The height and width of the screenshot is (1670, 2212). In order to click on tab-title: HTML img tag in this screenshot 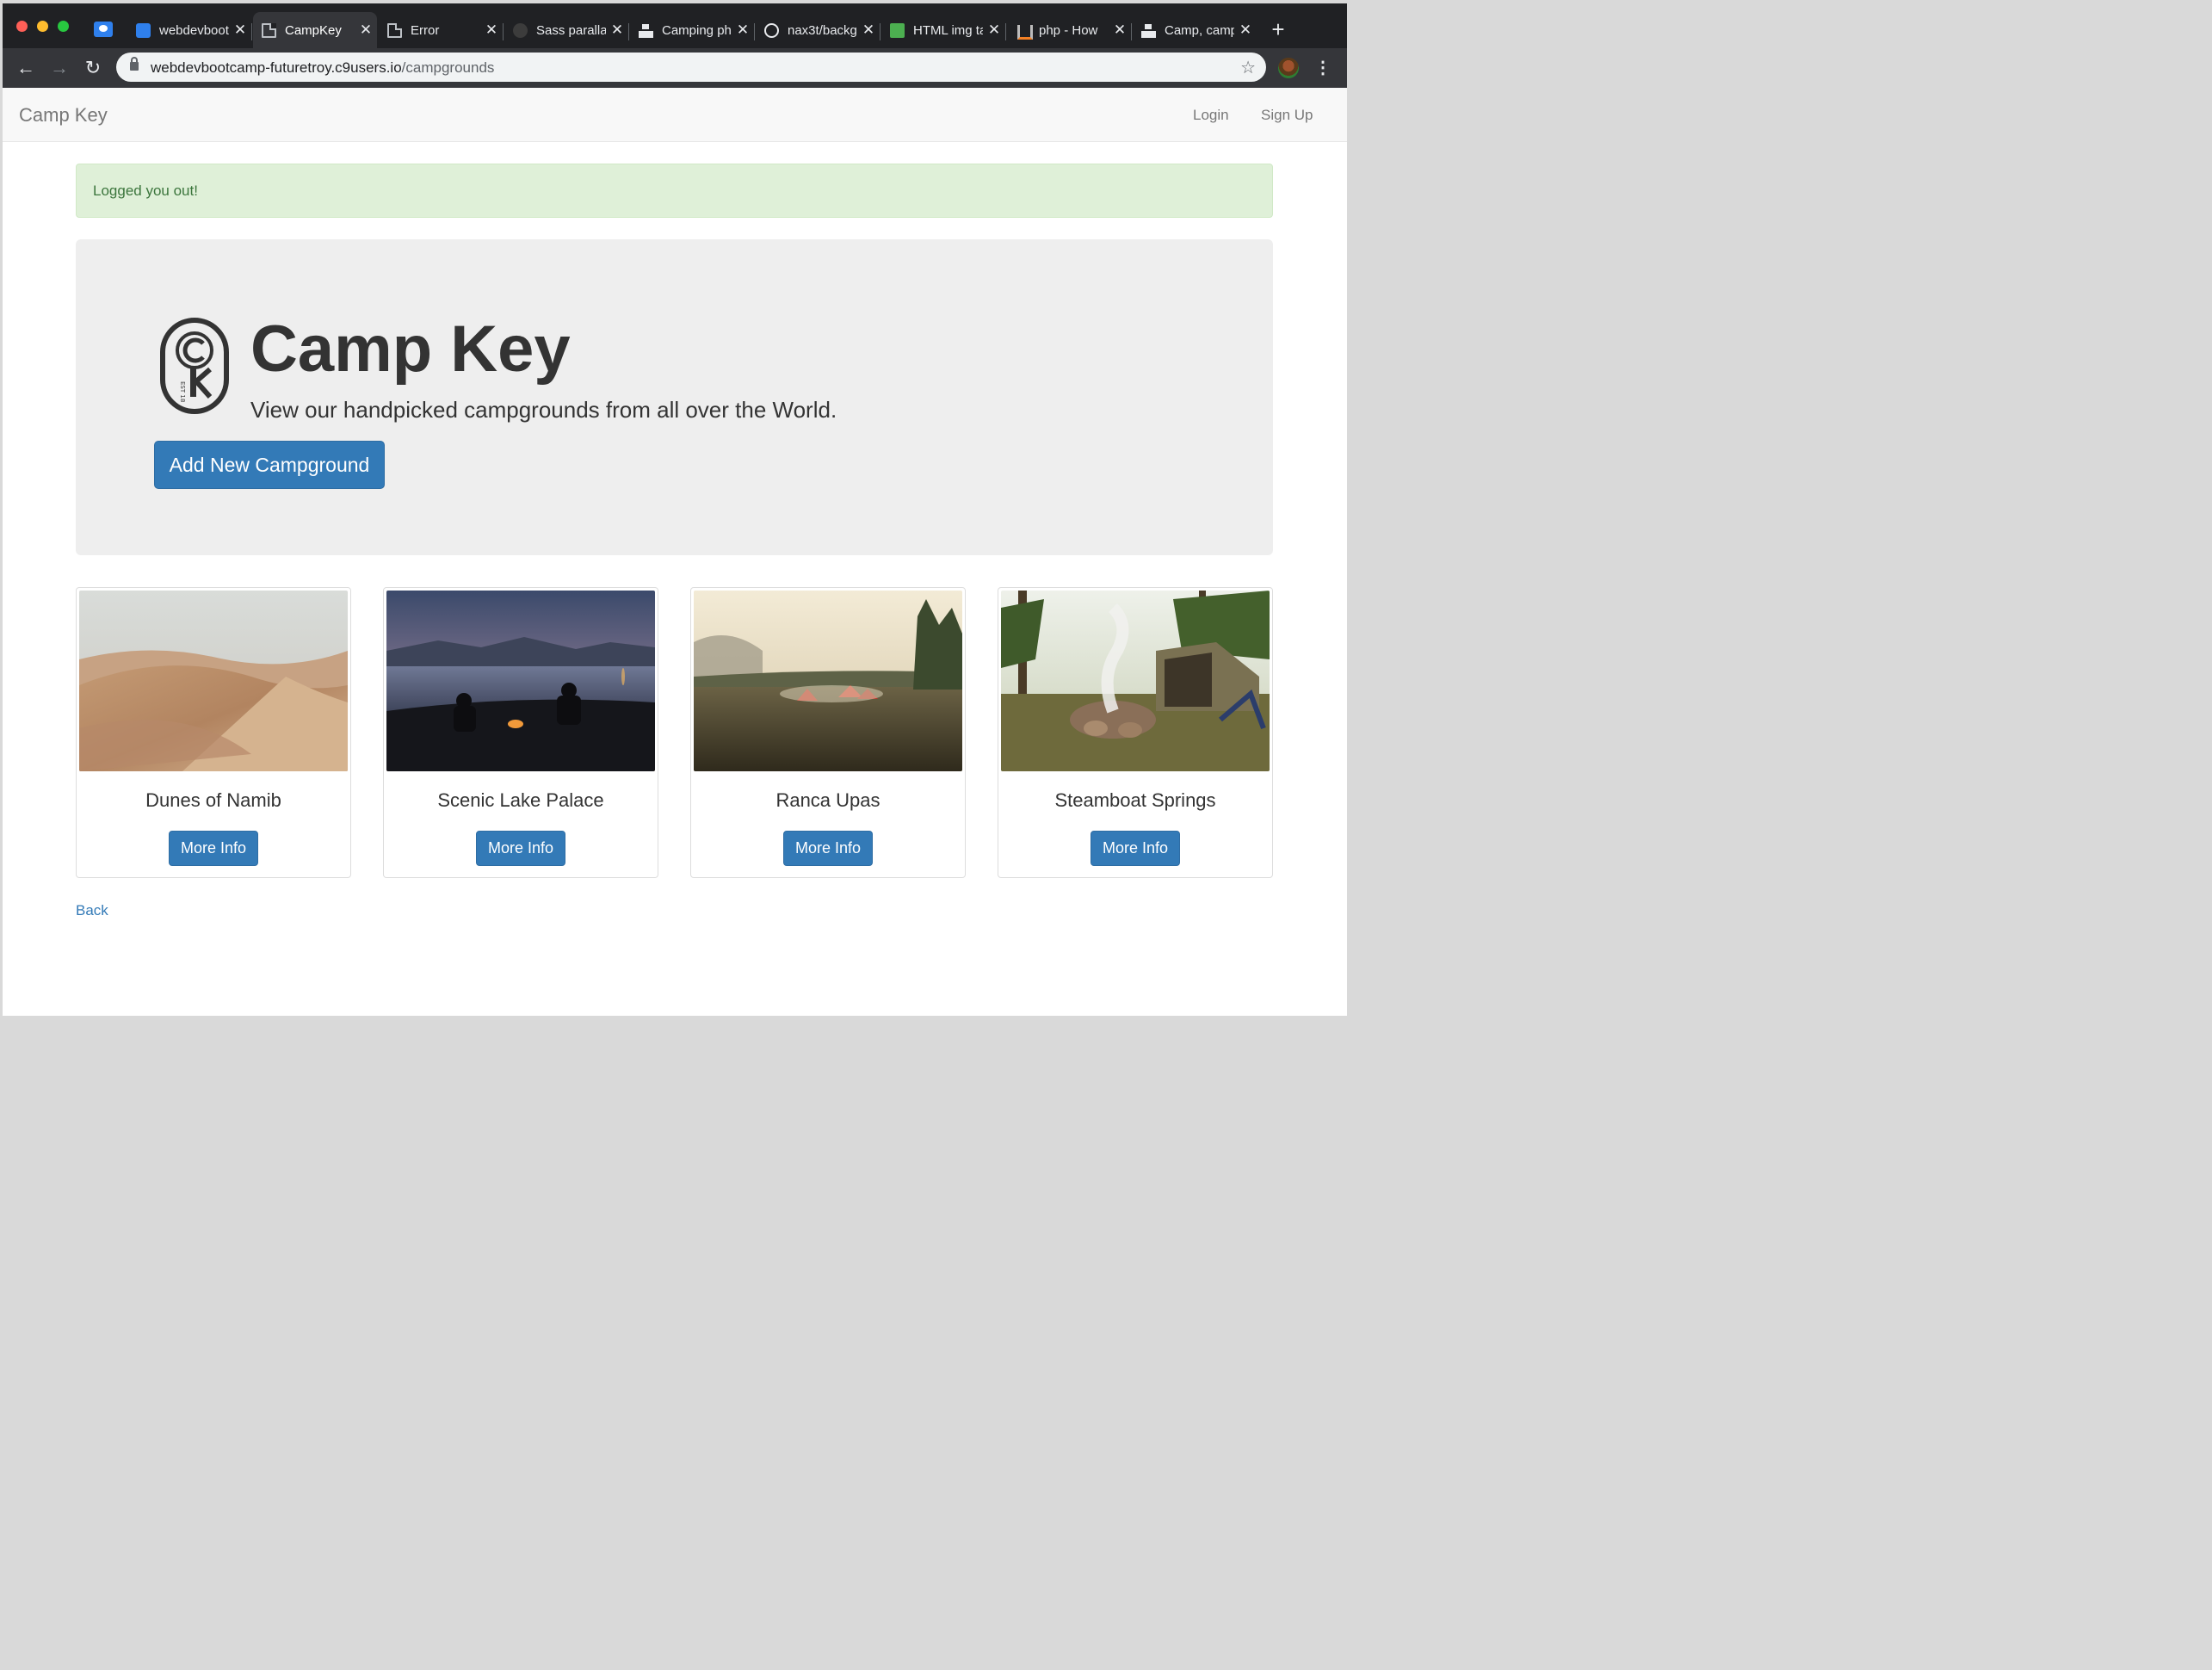, I will do `click(948, 30)`.